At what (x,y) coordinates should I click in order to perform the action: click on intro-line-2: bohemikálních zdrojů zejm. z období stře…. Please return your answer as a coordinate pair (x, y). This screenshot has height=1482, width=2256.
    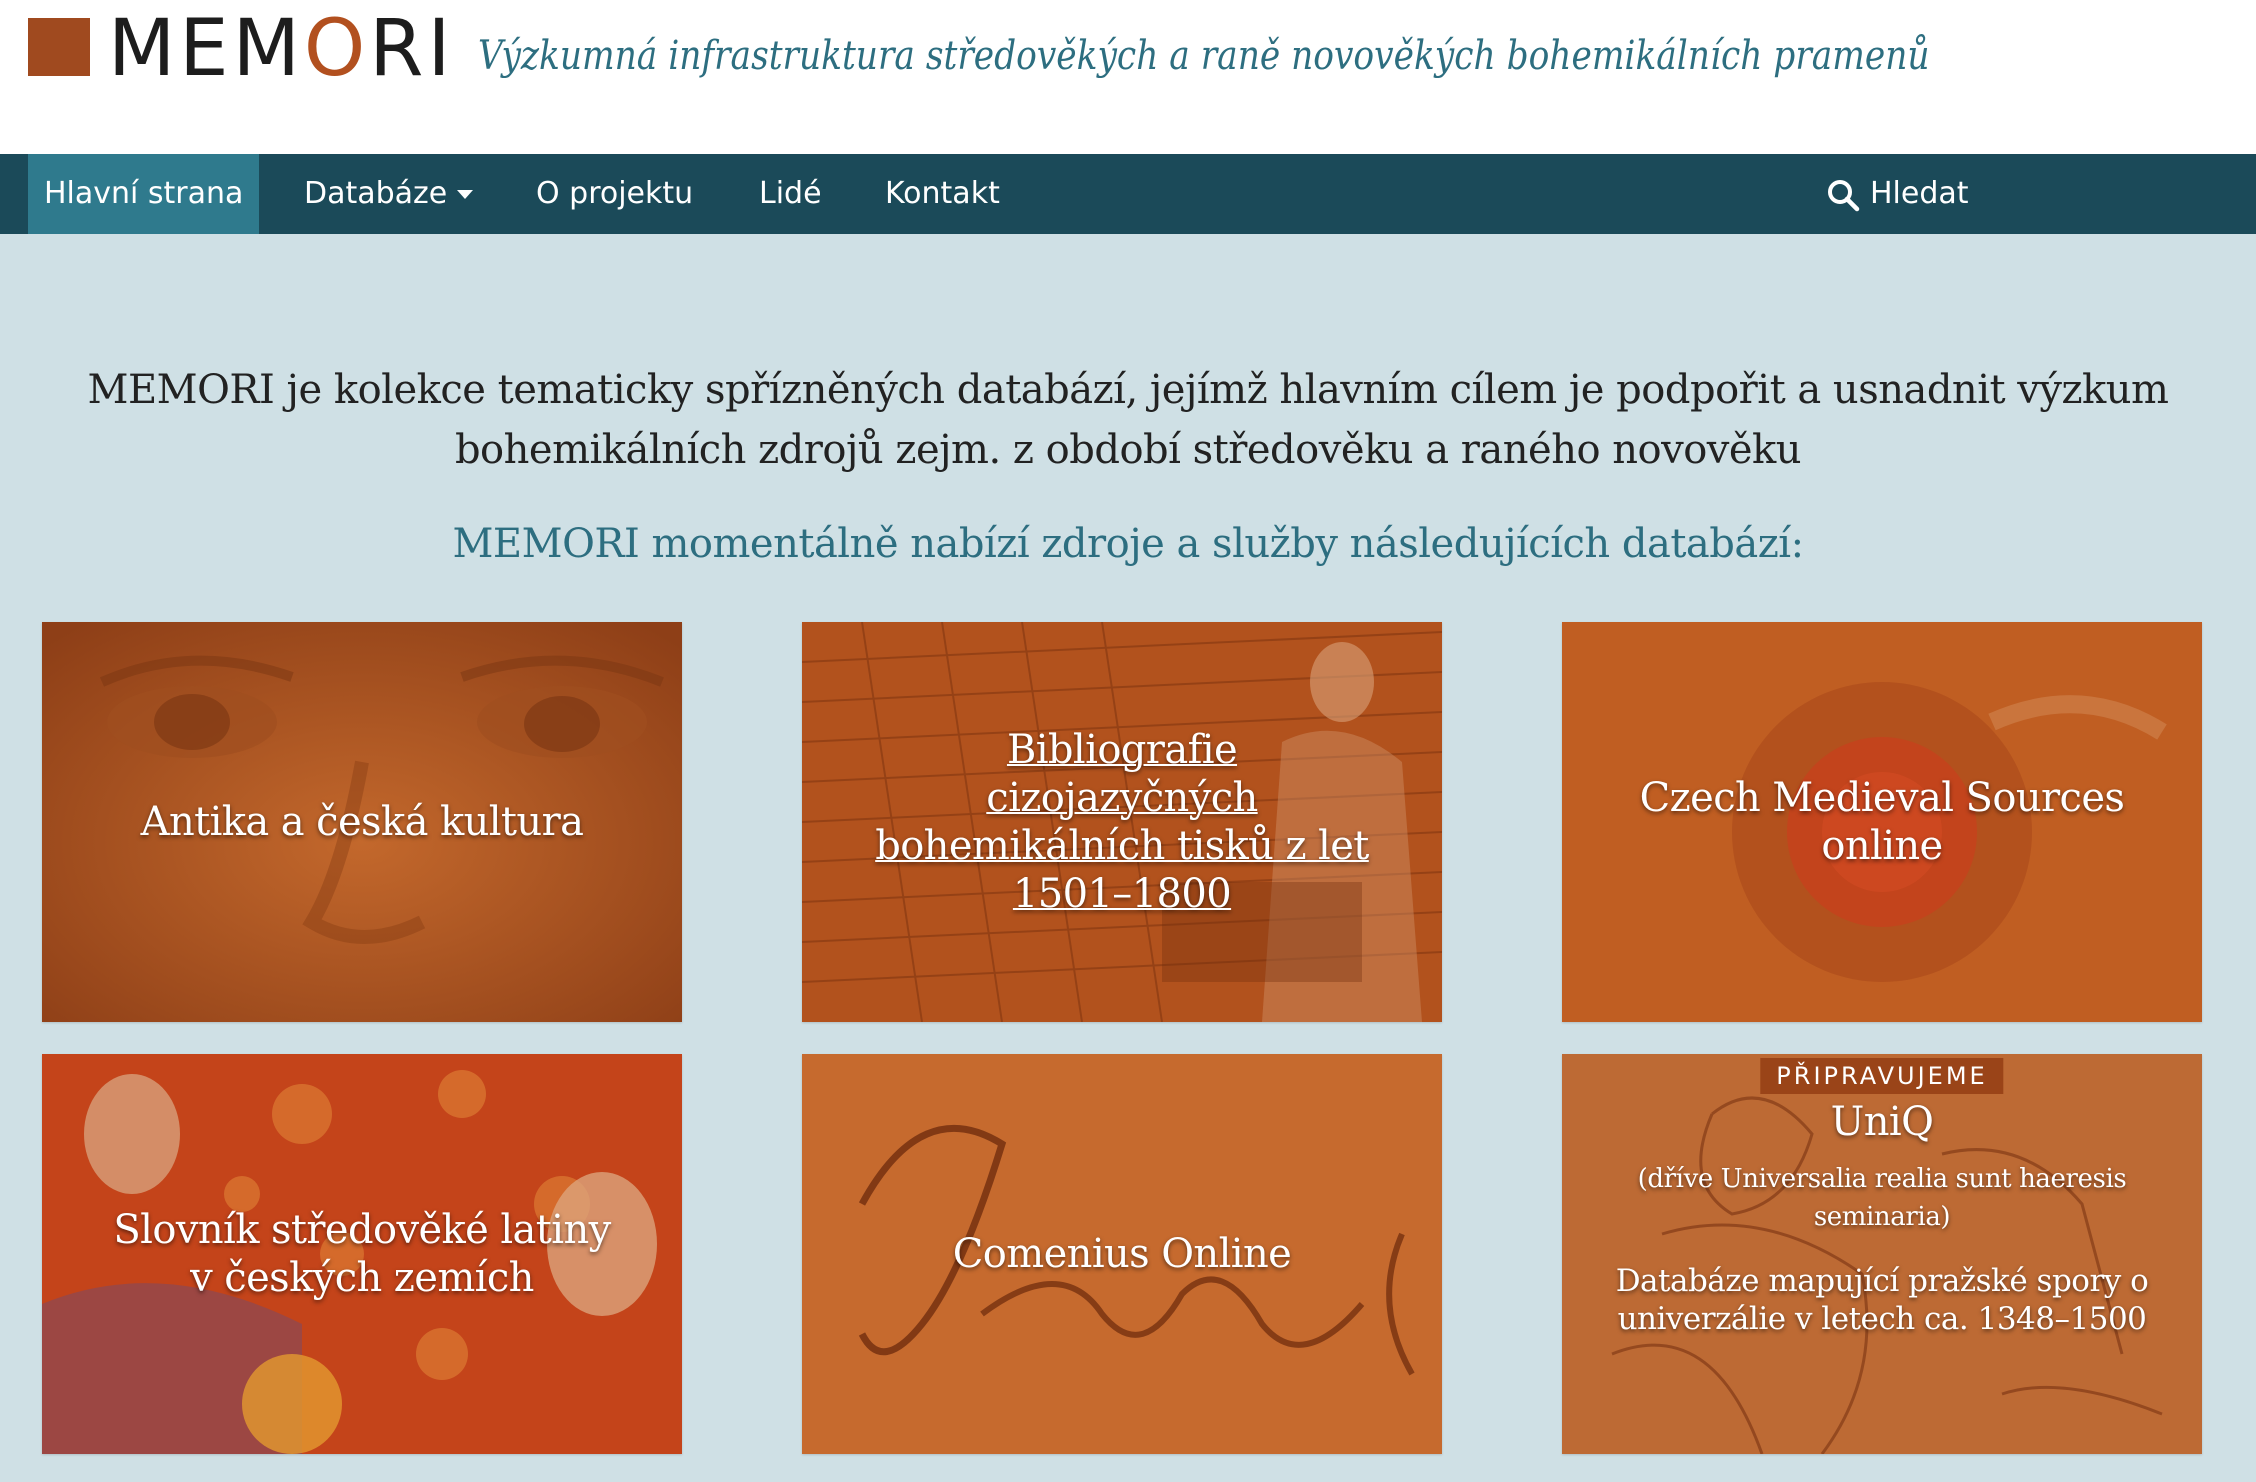
    Looking at the image, I should click on (1128, 450).